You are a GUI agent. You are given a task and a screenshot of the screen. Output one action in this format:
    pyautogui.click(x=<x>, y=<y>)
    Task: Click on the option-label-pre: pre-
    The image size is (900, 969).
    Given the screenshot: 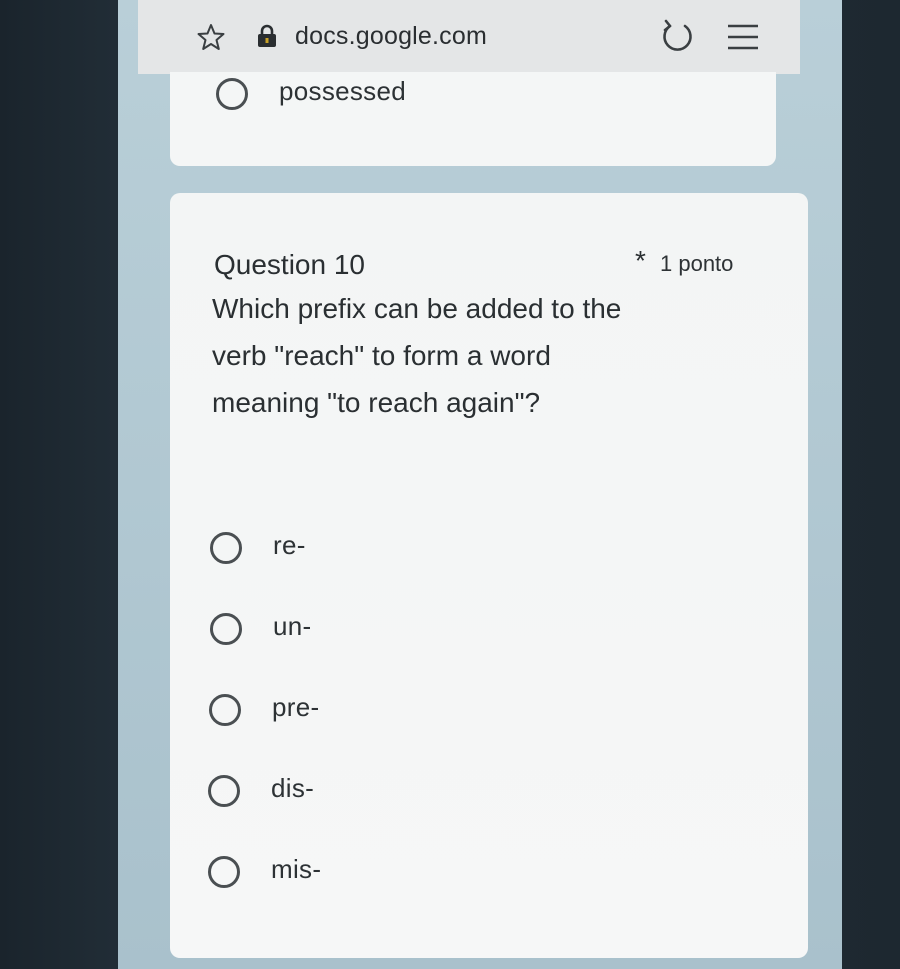 What is the action you would take?
    pyautogui.click(x=295, y=707)
    